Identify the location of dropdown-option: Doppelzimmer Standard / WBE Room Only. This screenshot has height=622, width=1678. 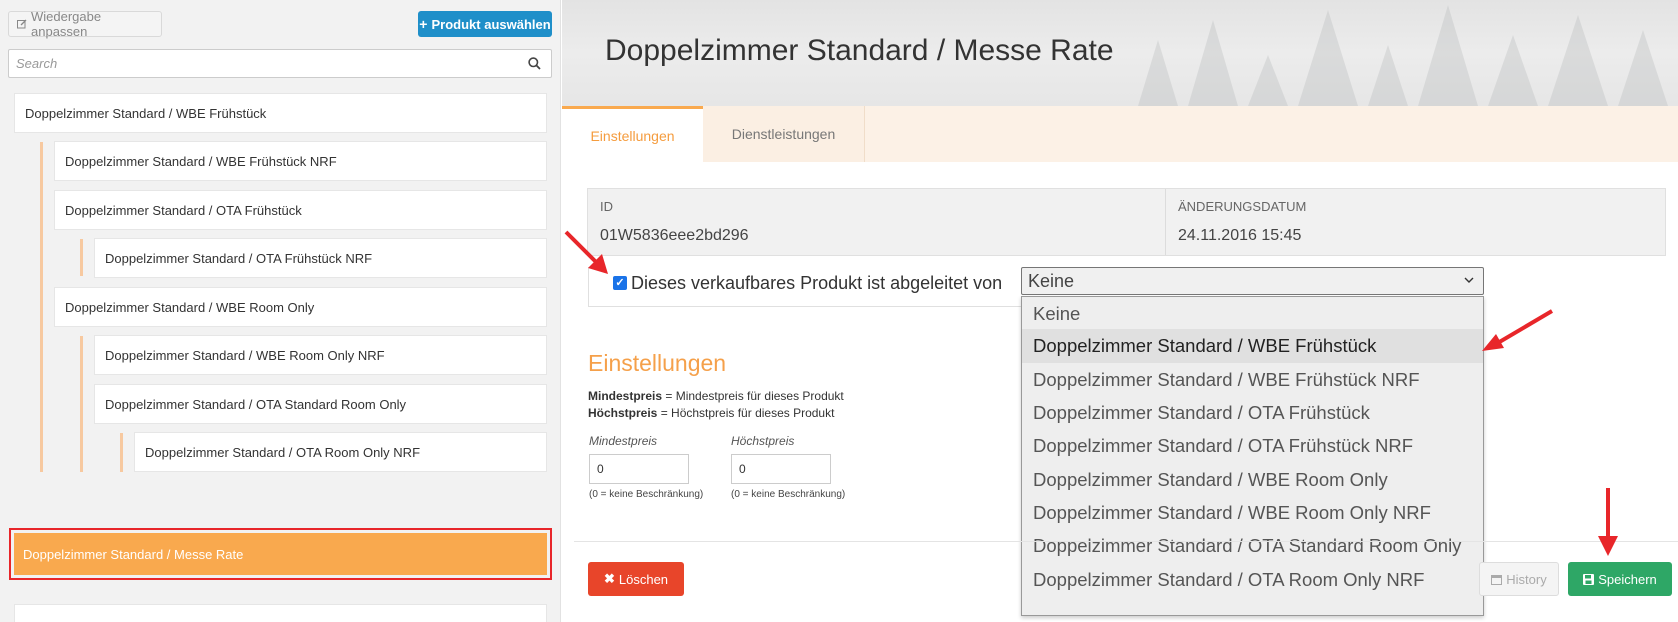
(1252, 480).